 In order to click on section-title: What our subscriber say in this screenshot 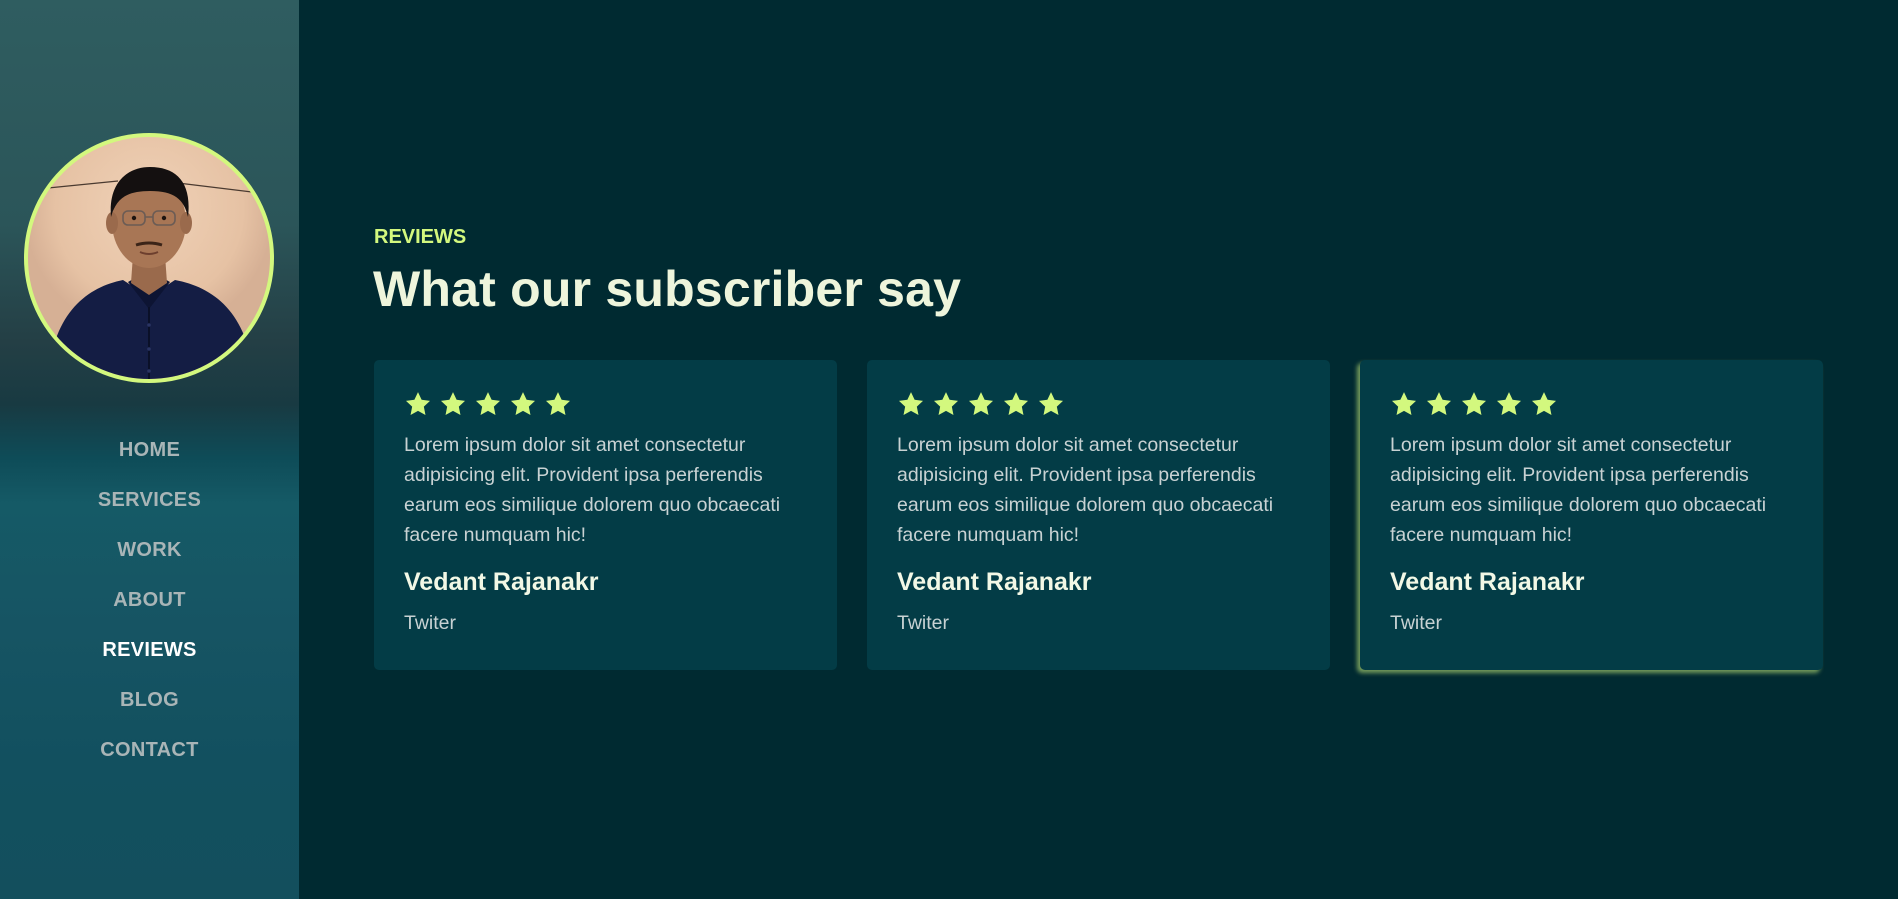, I will do `click(667, 289)`.